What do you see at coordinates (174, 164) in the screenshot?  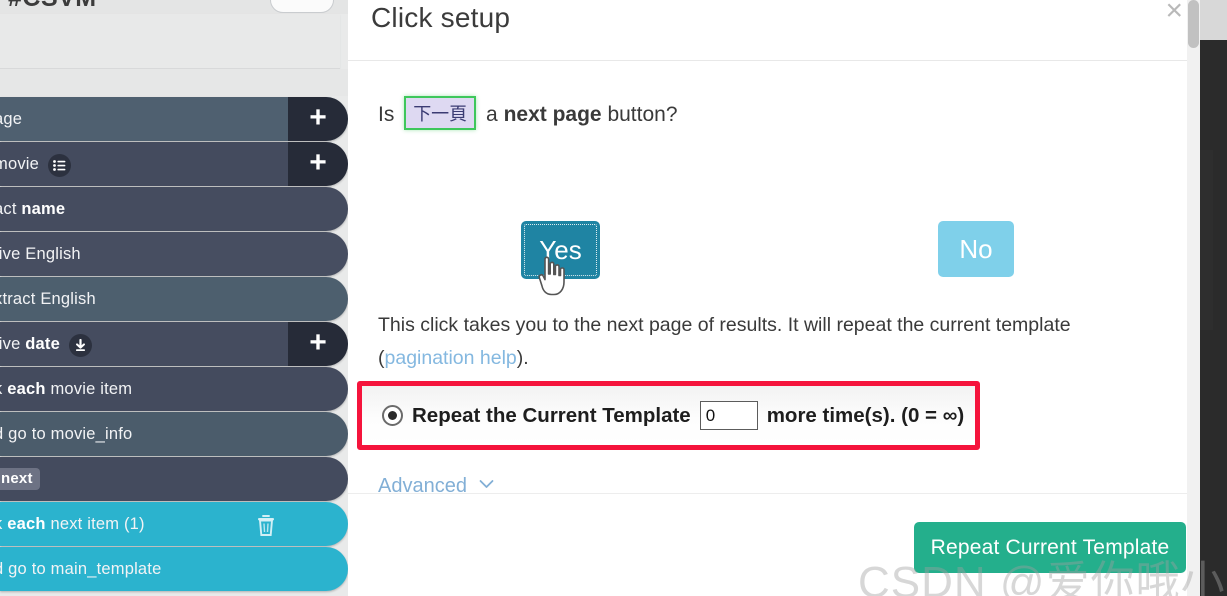 I see `template-step-row: movie +` at bounding box center [174, 164].